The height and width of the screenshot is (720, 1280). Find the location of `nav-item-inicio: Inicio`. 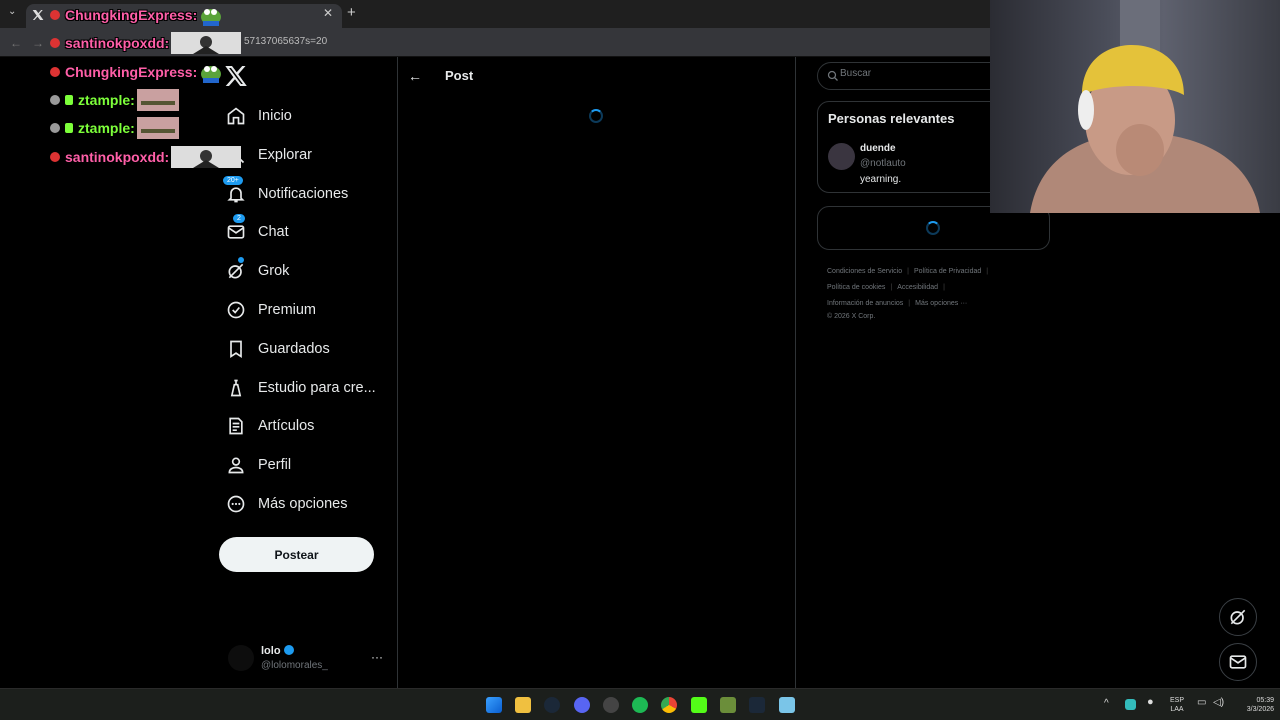

nav-item-inicio: Inicio is located at coordinates (259, 116).